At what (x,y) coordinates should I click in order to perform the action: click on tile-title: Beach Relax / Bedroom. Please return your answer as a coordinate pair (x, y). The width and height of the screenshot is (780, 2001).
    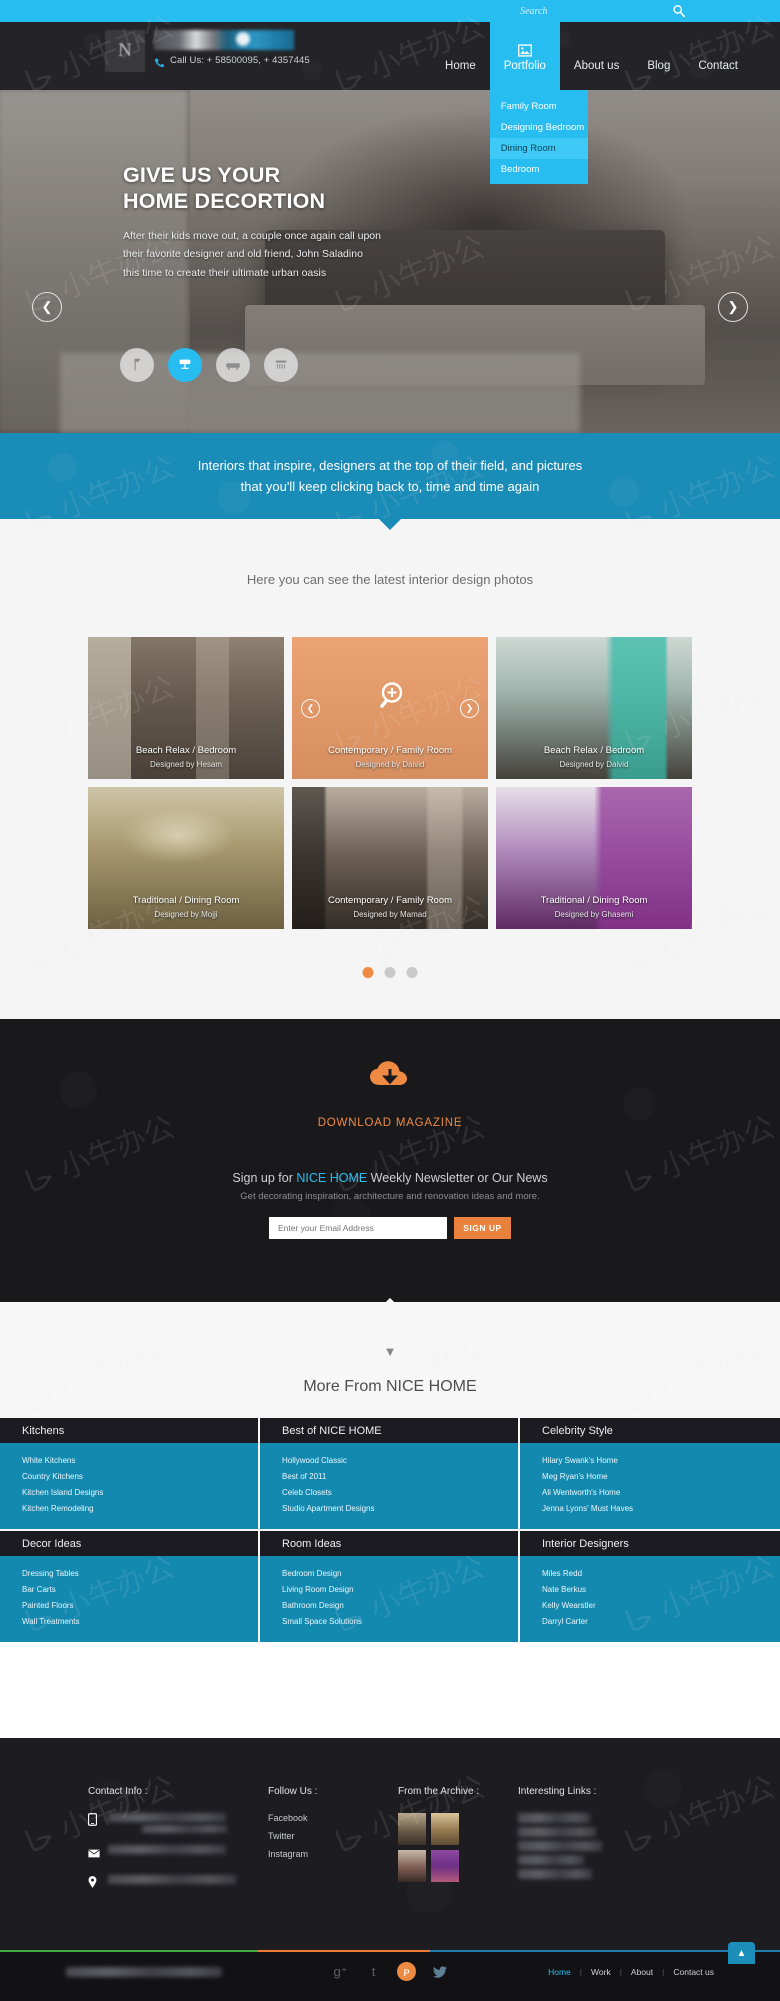
    Looking at the image, I should click on (186, 750).